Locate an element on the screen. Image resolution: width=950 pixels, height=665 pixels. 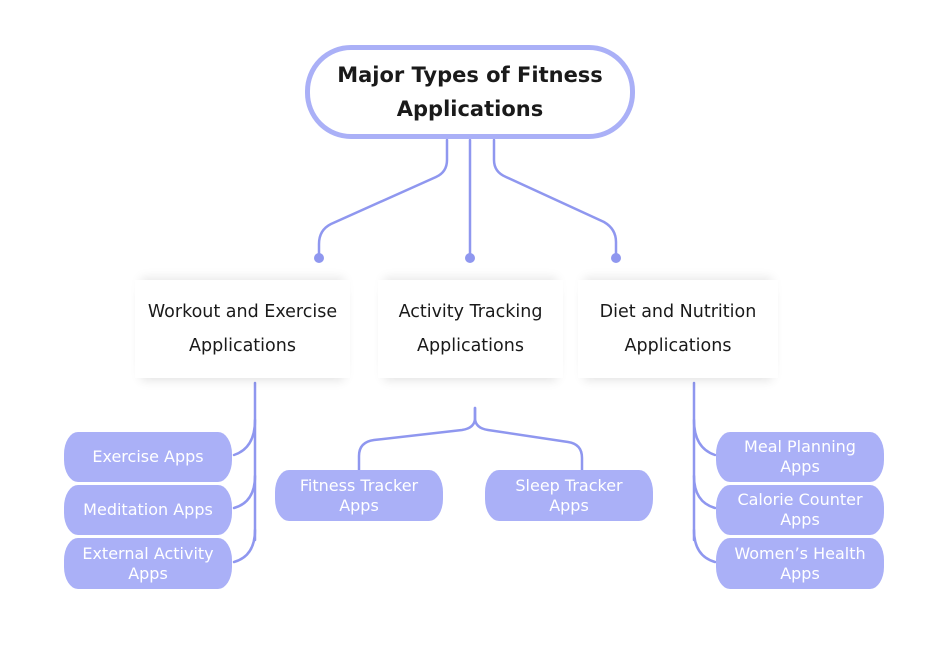
leaf-label: Women’s Health Apps is located at coordinates (800, 563).